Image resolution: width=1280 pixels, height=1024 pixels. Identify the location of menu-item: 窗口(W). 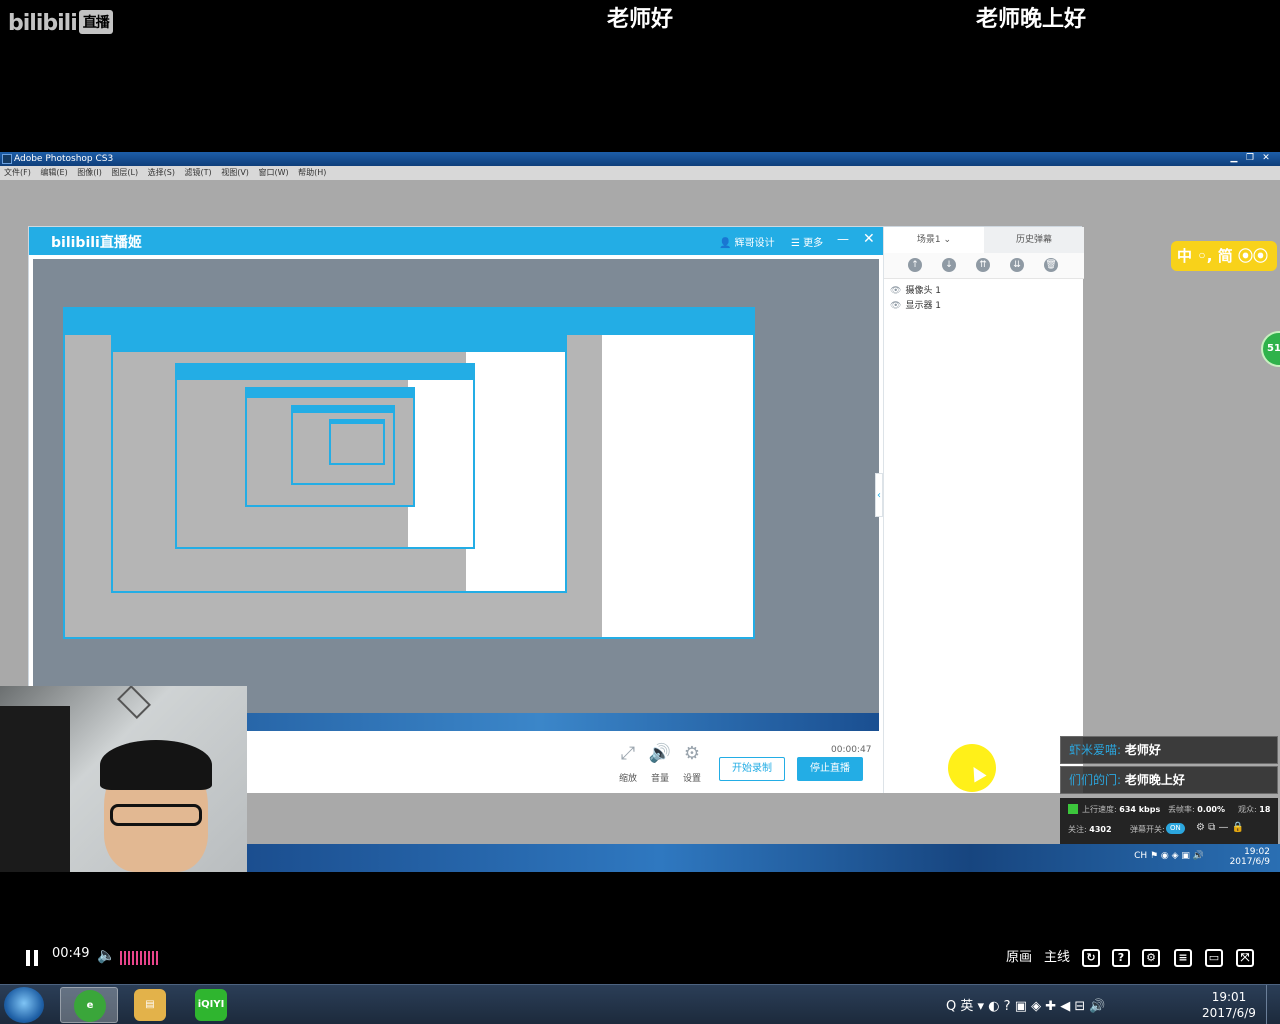
(273, 172).